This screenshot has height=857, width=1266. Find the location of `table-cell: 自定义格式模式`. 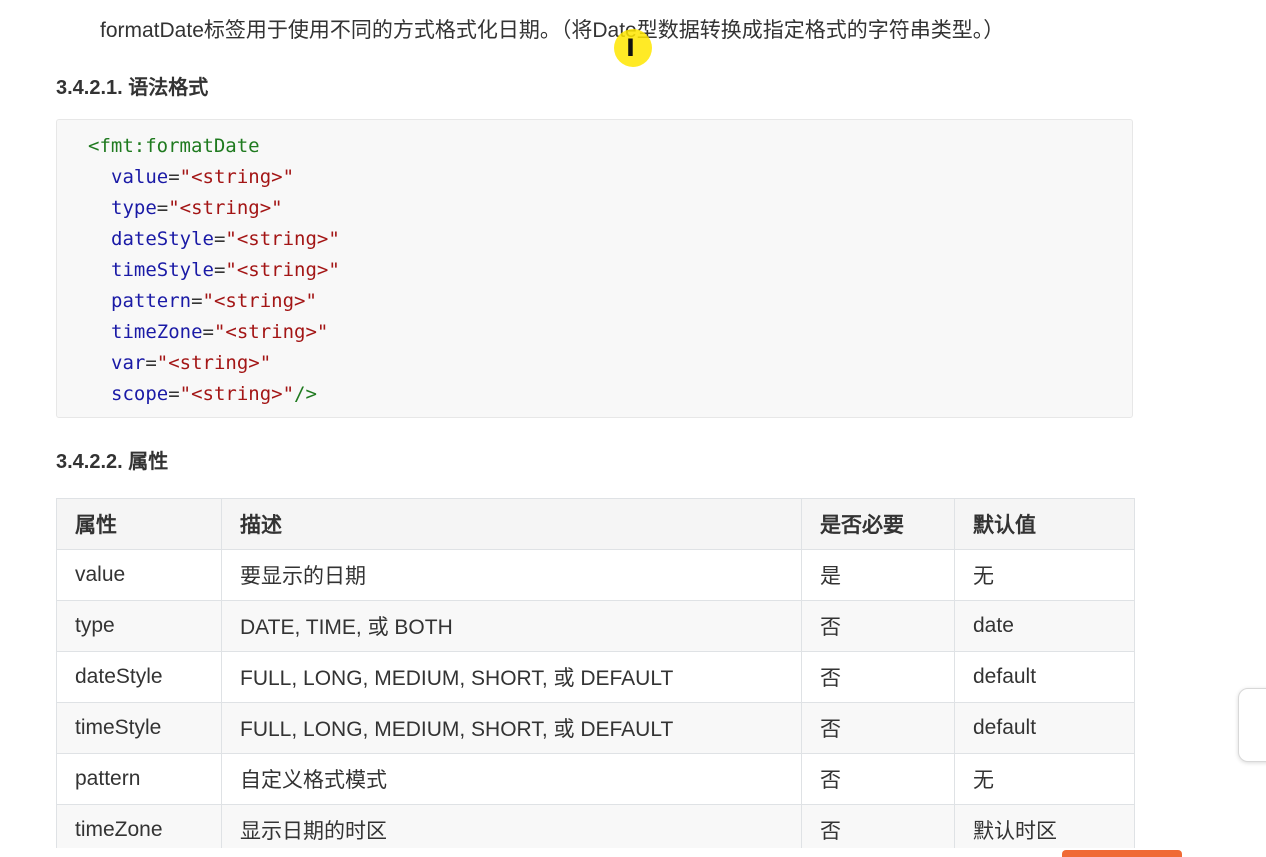

table-cell: 自定义格式模式 is located at coordinates (511, 779).